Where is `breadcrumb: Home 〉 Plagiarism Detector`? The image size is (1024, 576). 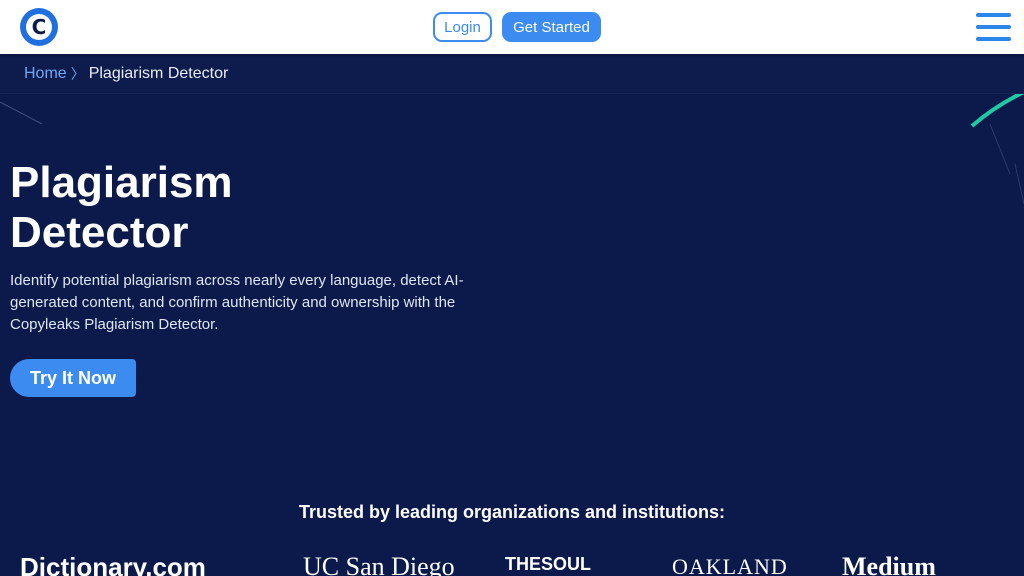 breadcrumb: Home 〉 Plagiarism Detector is located at coordinates (512, 74).